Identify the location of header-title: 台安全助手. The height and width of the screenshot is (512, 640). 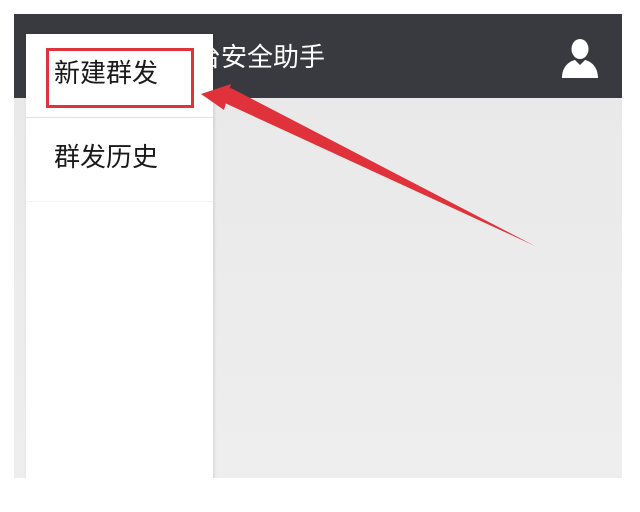
(260, 58).